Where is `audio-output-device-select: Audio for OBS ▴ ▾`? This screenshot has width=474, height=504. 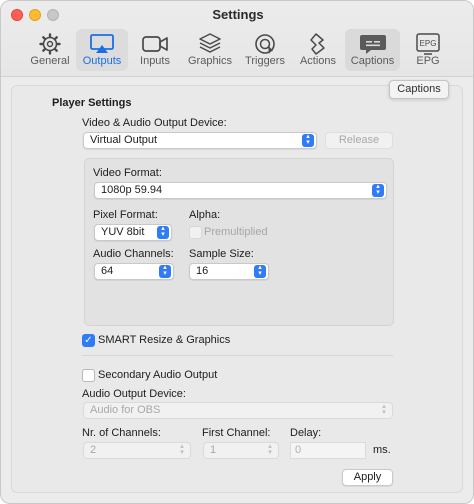 audio-output-device-select: Audio for OBS ▴ ▾ is located at coordinates (238, 410).